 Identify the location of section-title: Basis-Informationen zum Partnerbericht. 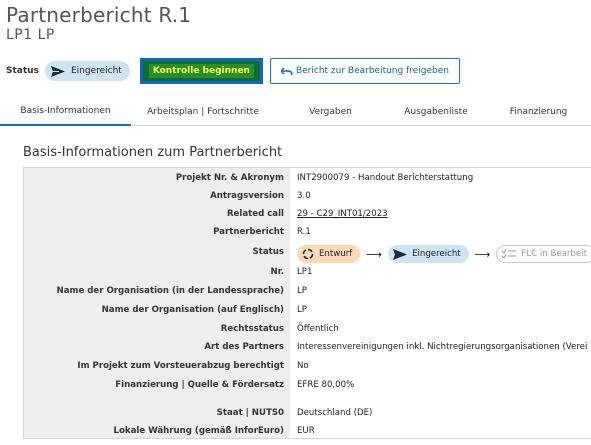
(153, 152).